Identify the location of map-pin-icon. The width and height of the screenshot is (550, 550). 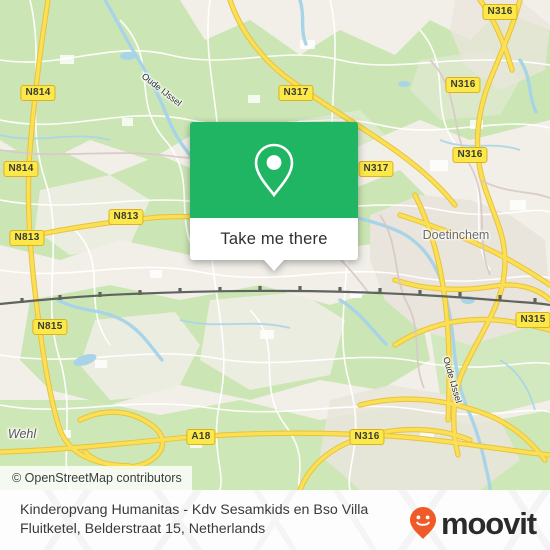
(274, 170).